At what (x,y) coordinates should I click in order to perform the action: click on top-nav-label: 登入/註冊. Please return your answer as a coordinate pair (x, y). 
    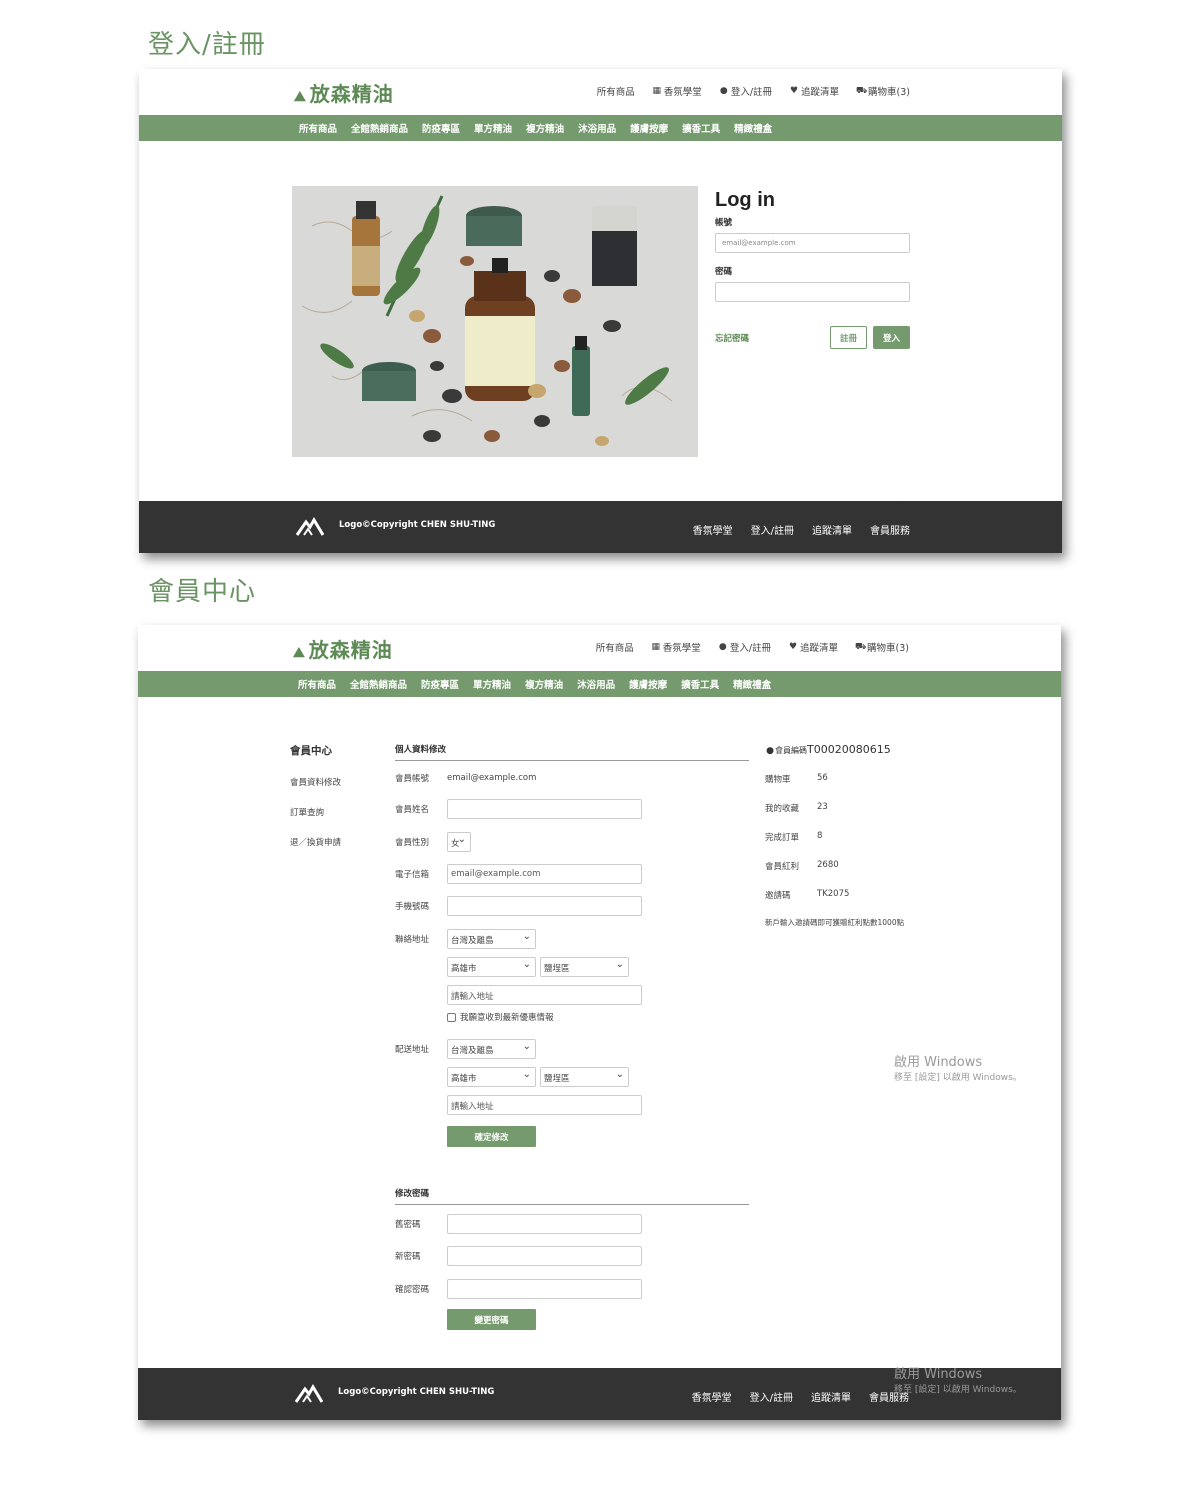
    Looking at the image, I should click on (751, 92).